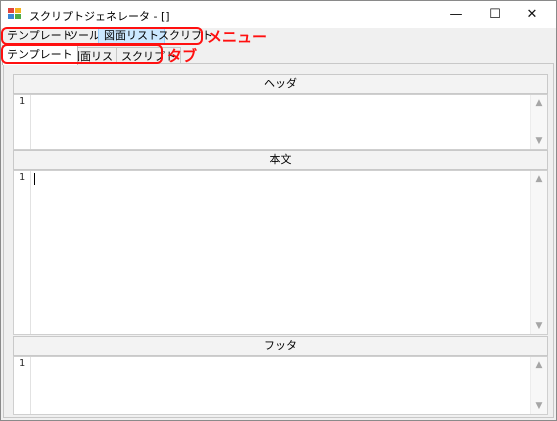 Image resolution: width=557 pixels, height=421 pixels. I want to click on close-icon: ✕, so click(532, 14).